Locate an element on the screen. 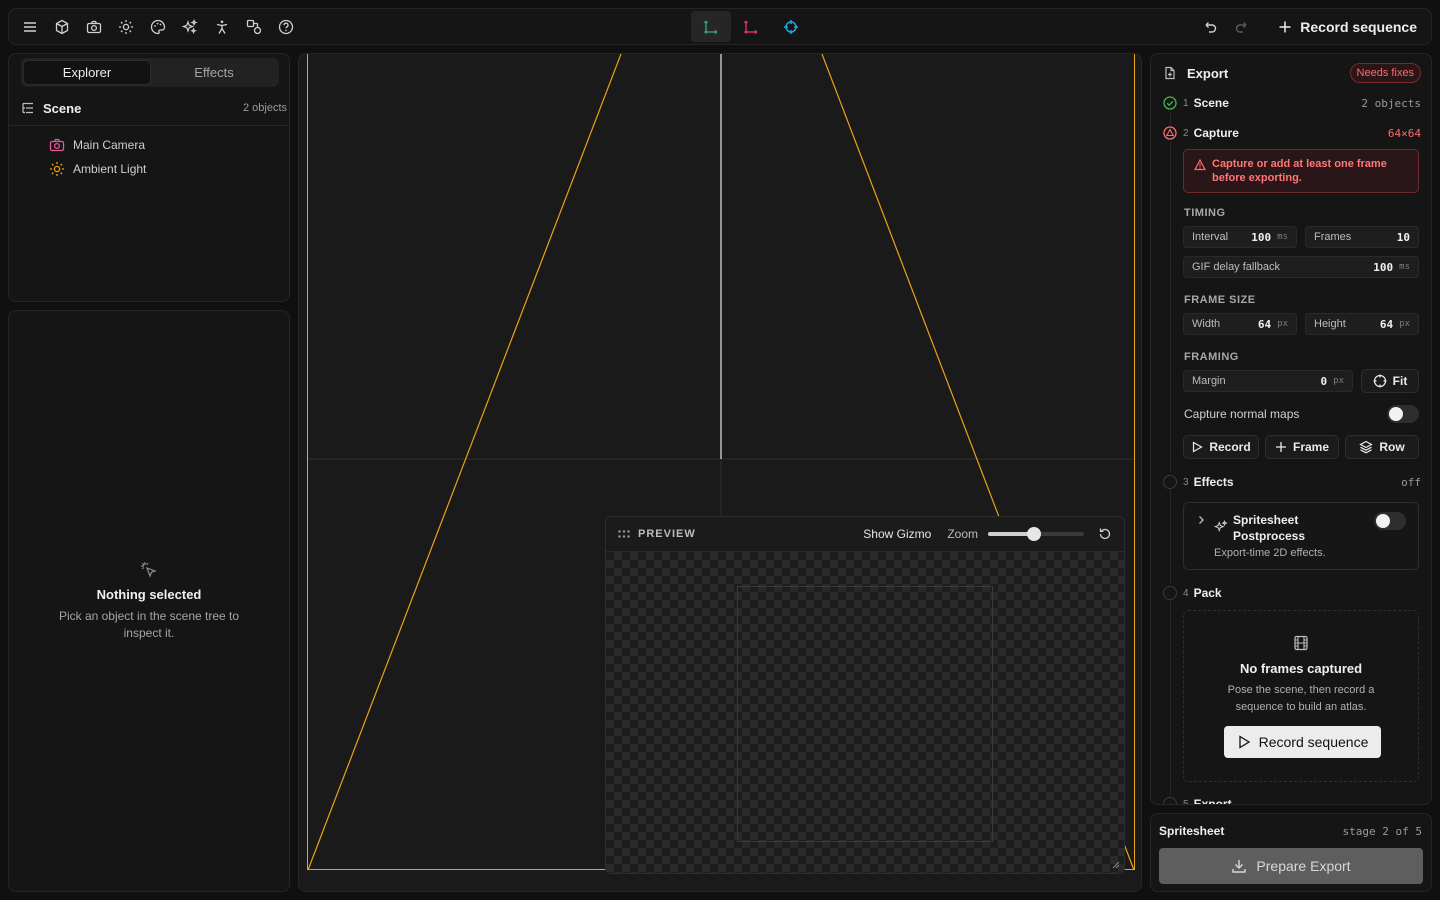 The image size is (1440, 900). step-export: 5 Export is located at coordinates (1292, 800).